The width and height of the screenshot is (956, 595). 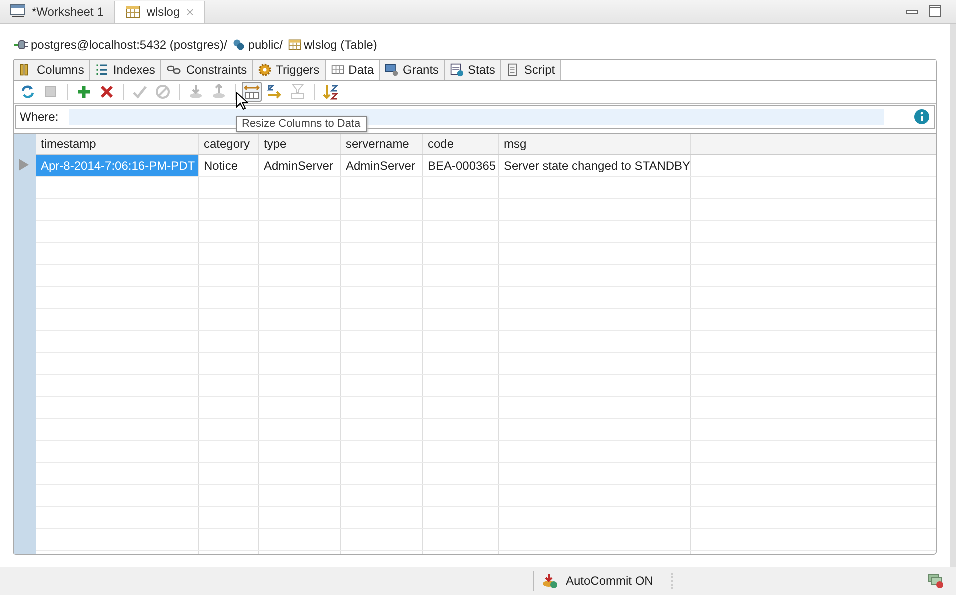 What do you see at coordinates (252, 92) in the screenshot?
I see `resize-icon` at bounding box center [252, 92].